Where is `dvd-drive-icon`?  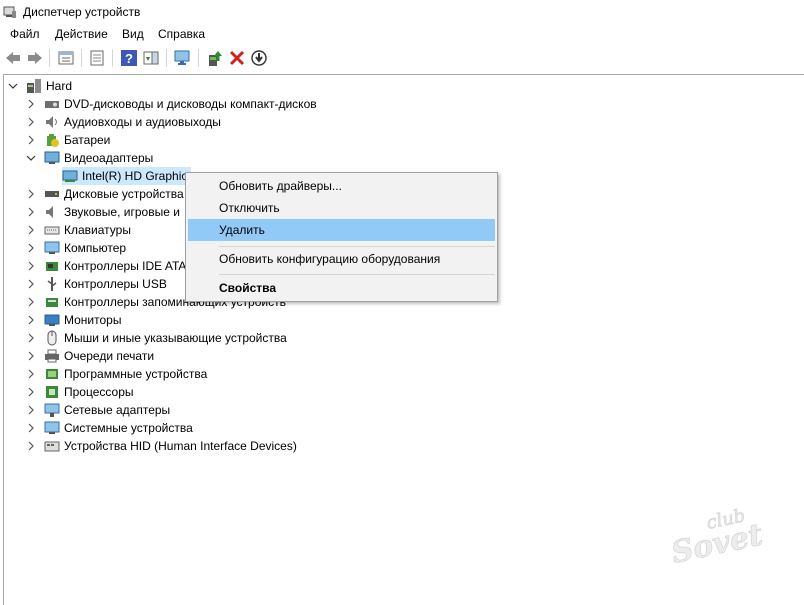
dvd-drive-icon is located at coordinates (52, 104).